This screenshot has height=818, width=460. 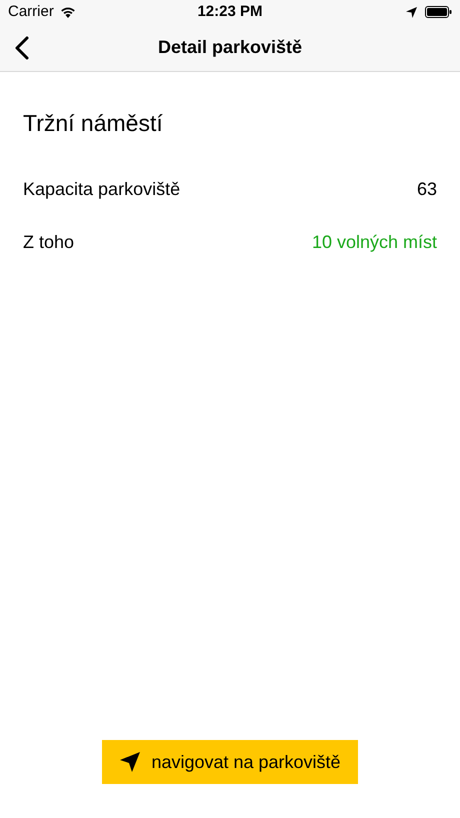 What do you see at coordinates (411, 12) in the screenshot?
I see `location-arrow-icon` at bounding box center [411, 12].